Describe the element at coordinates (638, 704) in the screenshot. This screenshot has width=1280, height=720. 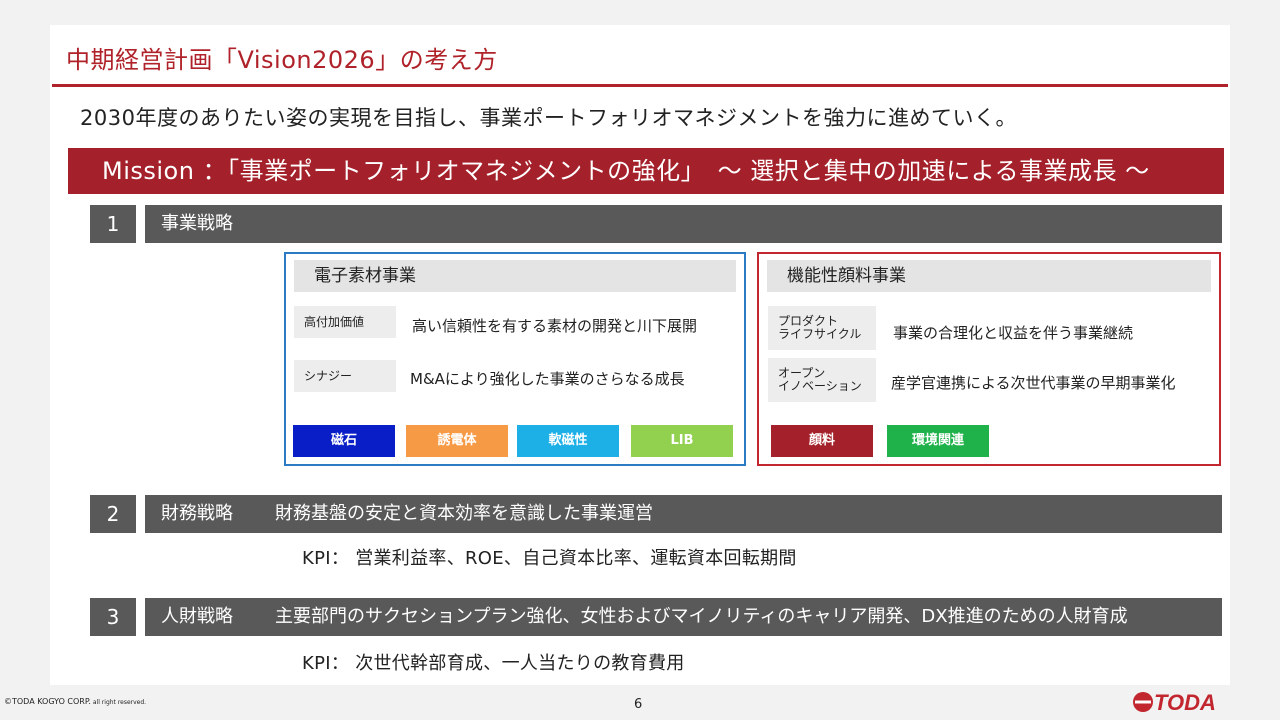
I see `page-number: 6` at that location.